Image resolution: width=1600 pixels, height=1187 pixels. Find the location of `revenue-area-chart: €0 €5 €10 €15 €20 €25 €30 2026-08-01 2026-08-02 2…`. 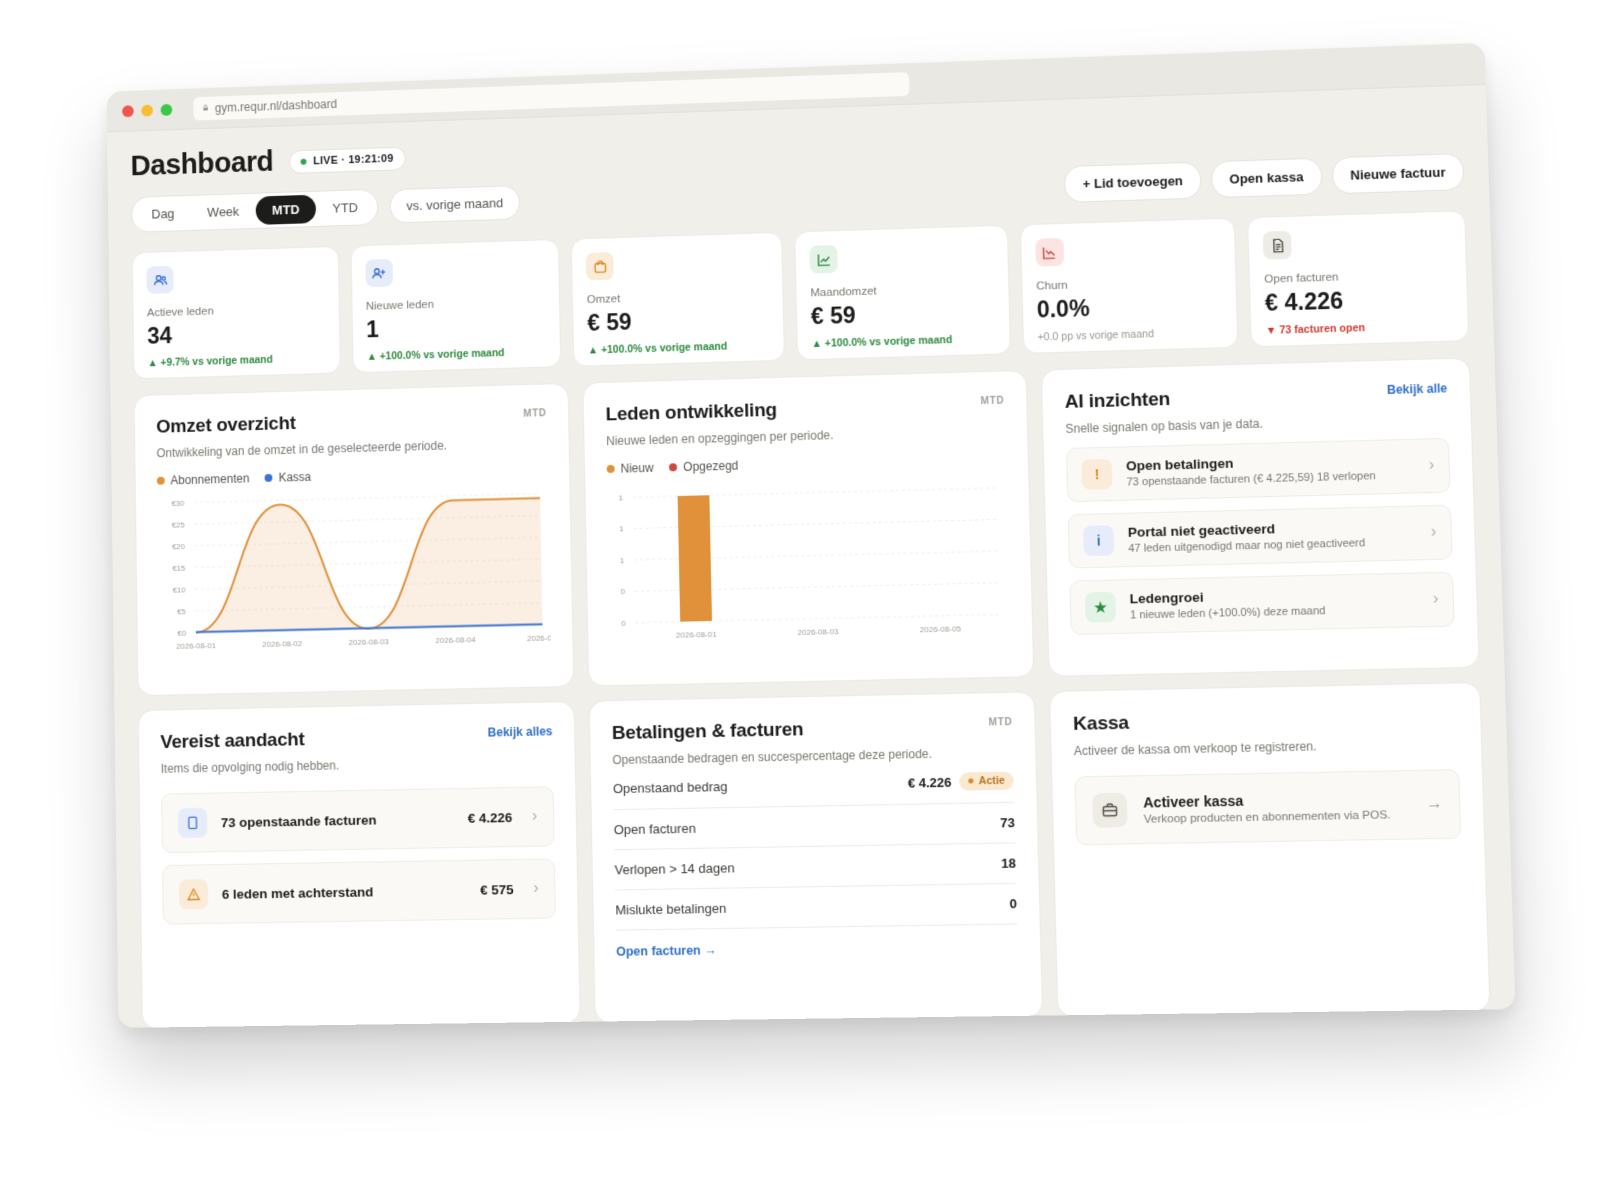

revenue-area-chart: €0 €5 €10 €15 €20 €25 €30 2026-08-01 2026-08-02 2… is located at coordinates (365, 568).